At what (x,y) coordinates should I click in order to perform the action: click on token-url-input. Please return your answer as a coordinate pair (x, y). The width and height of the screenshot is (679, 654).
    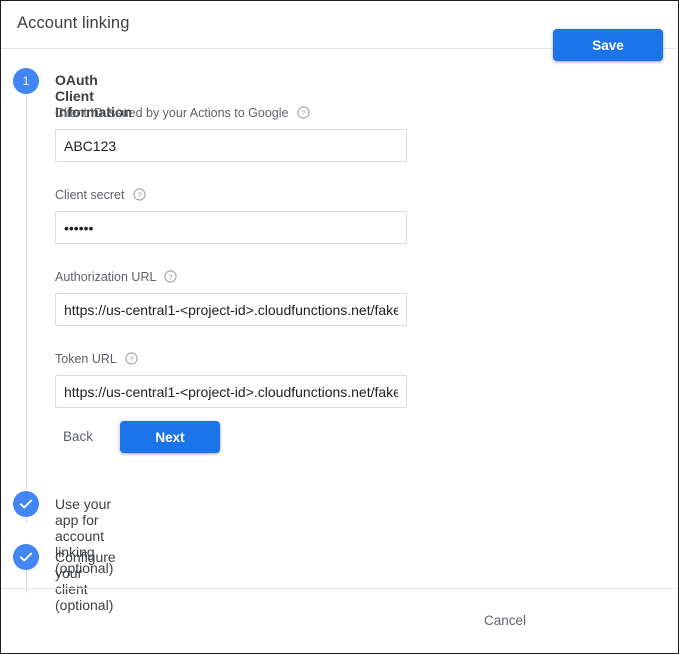
    Looking at the image, I should click on (231, 391).